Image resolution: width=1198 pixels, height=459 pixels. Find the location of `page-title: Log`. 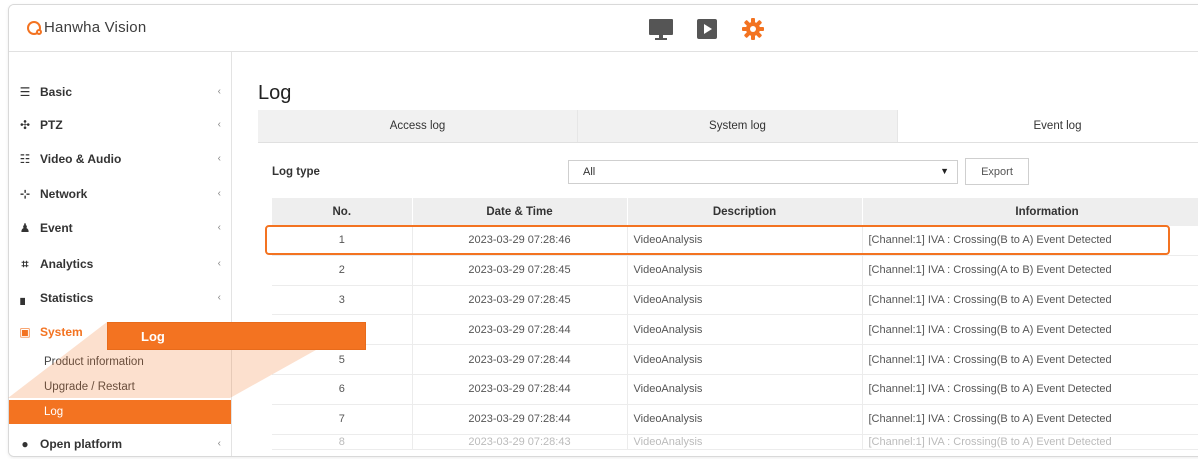

page-title: Log is located at coordinates (275, 93).